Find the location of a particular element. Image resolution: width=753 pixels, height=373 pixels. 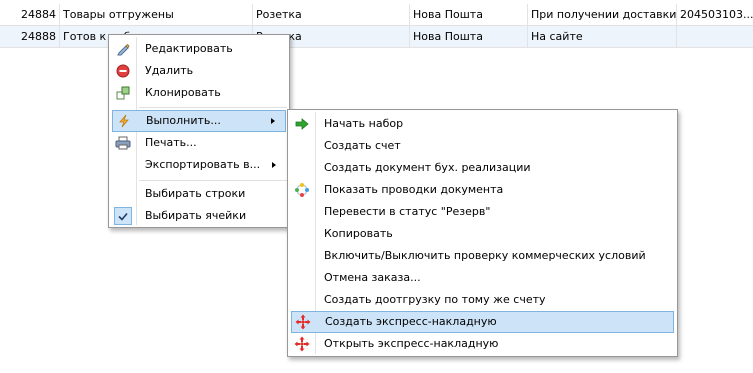

cell-status: Товары отгружены is located at coordinates (156, 14).